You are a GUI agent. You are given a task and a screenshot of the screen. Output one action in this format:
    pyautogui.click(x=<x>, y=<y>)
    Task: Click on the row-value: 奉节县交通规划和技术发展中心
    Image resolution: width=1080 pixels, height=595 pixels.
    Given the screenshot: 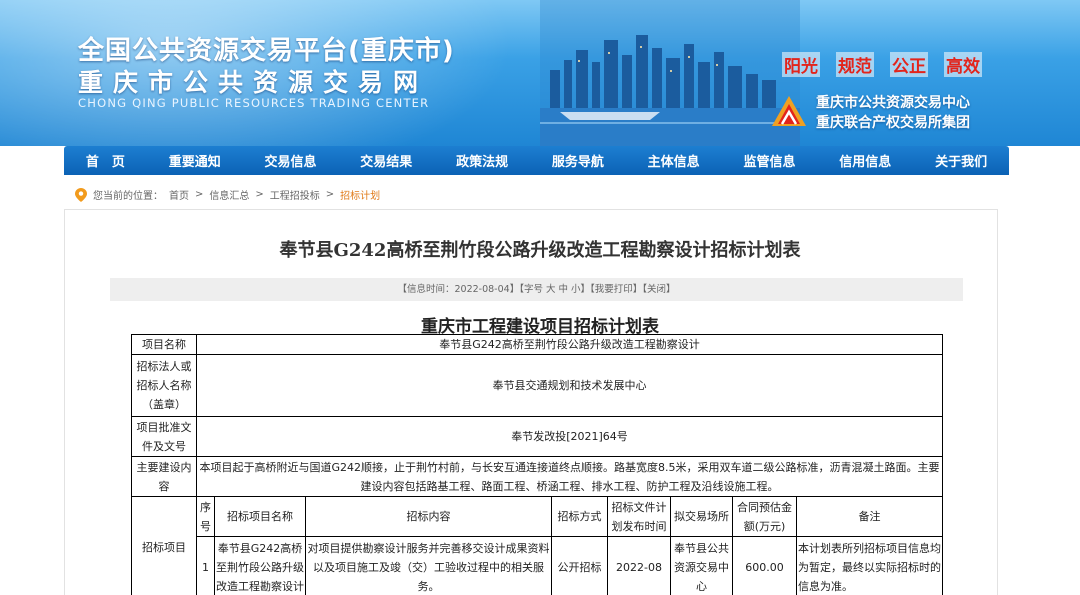 What is the action you would take?
    pyautogui.click(x=569, y=385)
    